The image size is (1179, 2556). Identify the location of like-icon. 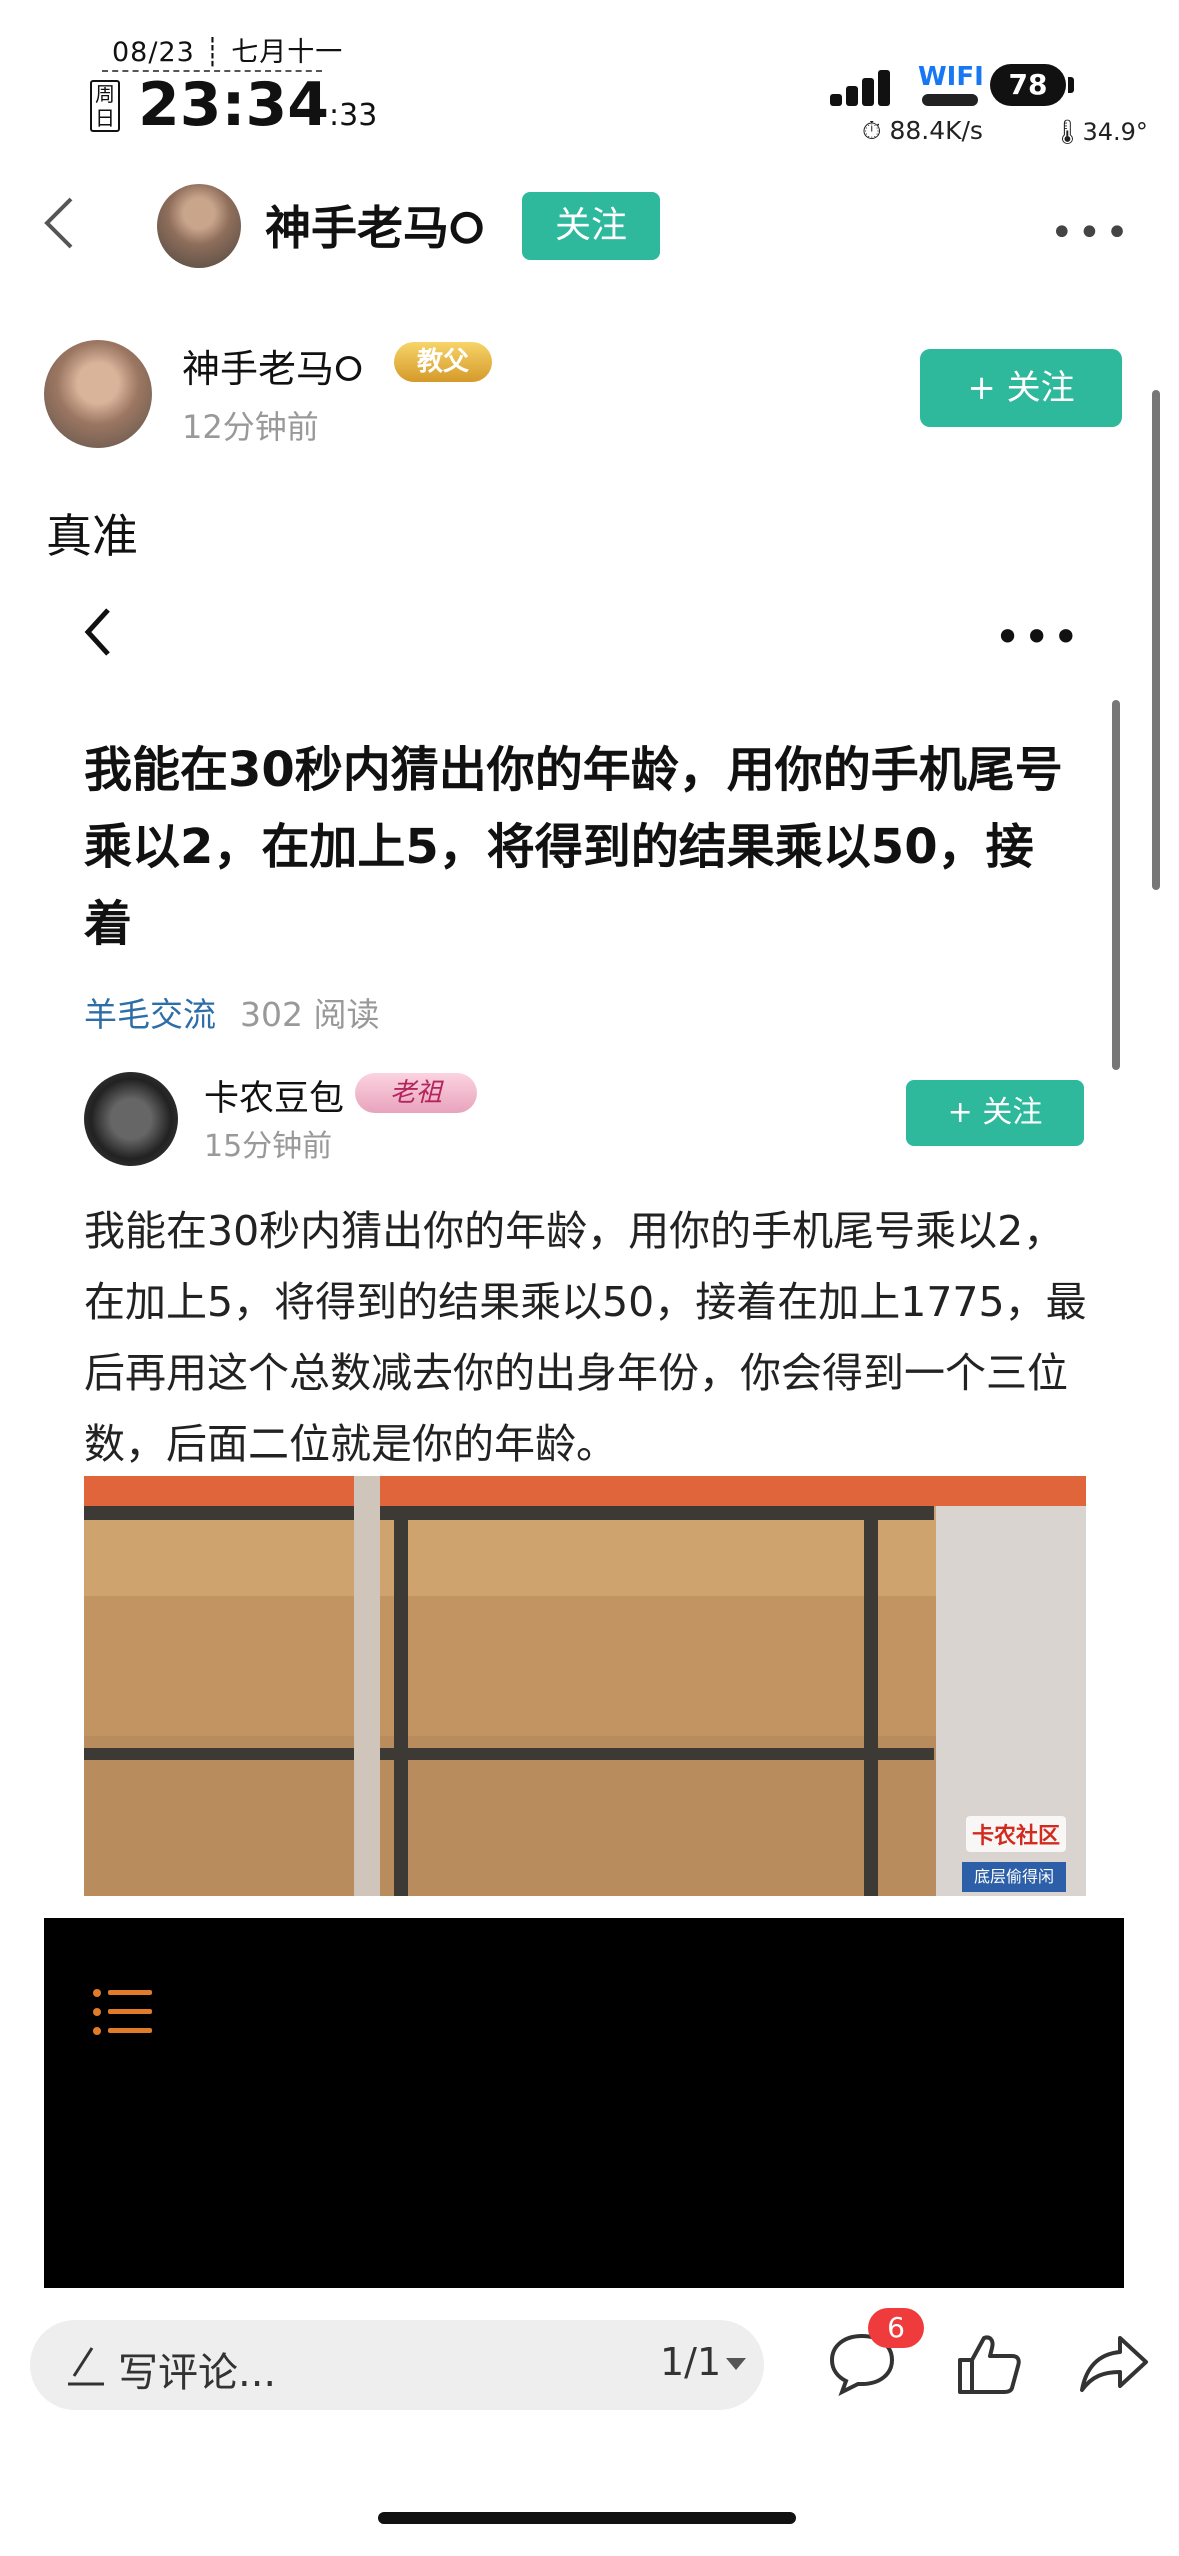
(989, 2363).